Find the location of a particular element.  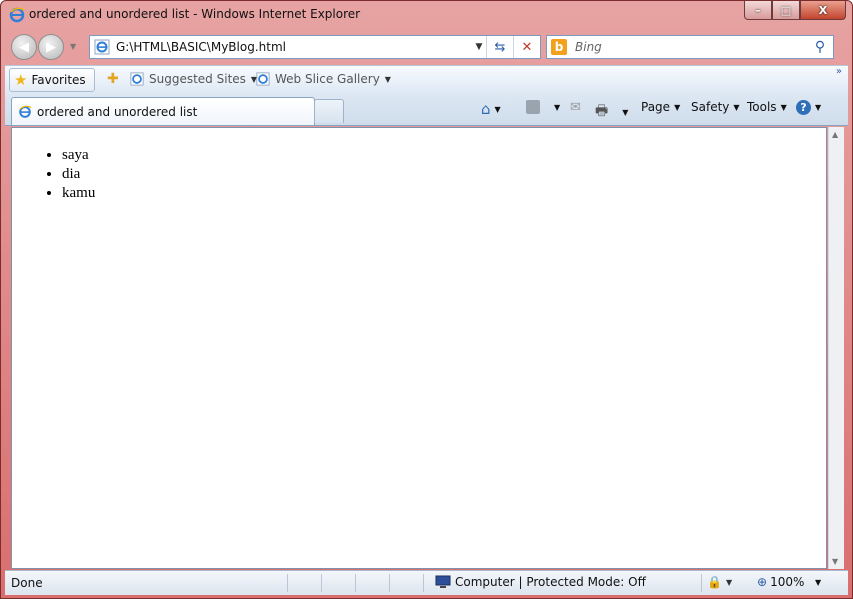

rss-feed-icon is located at coordinates (533, 107).